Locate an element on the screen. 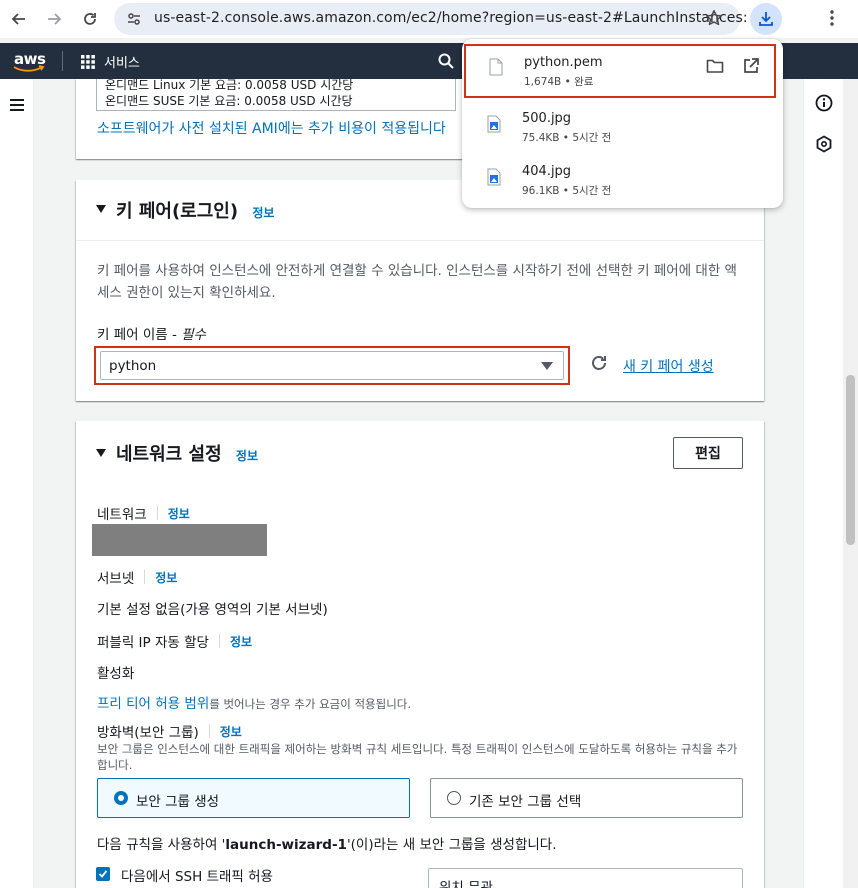 The width and height of the screenshot is (858, 888). radio-selected-icon is located at coordinates (121, 798).